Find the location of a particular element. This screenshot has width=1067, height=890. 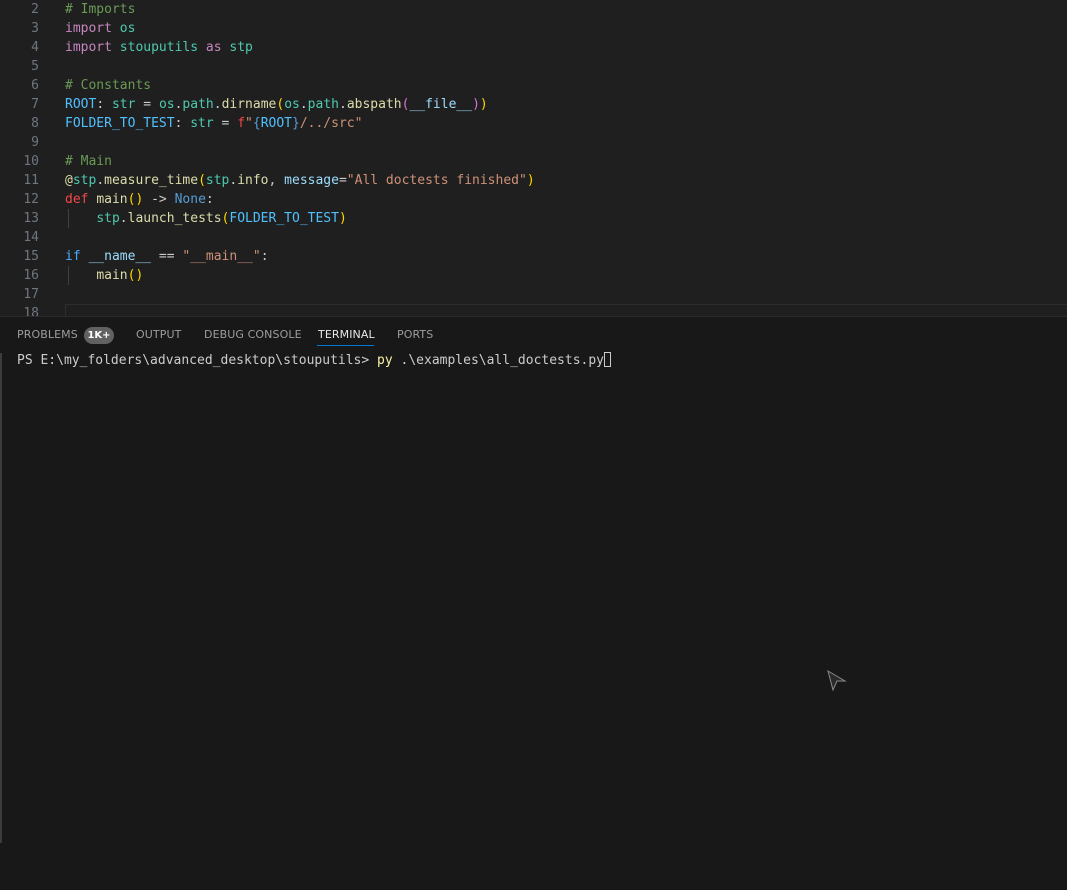

code-line: 15 if __name__ == "__main__": is located at coordinates (533, 256).